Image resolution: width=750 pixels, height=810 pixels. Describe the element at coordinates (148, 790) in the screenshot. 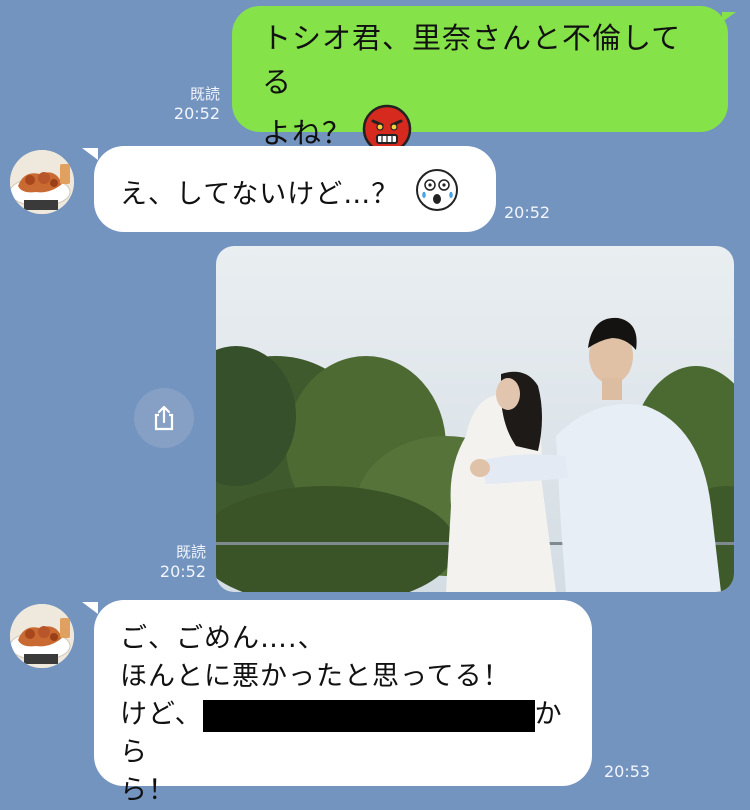

I see `message-text-line: ら！` at that location.